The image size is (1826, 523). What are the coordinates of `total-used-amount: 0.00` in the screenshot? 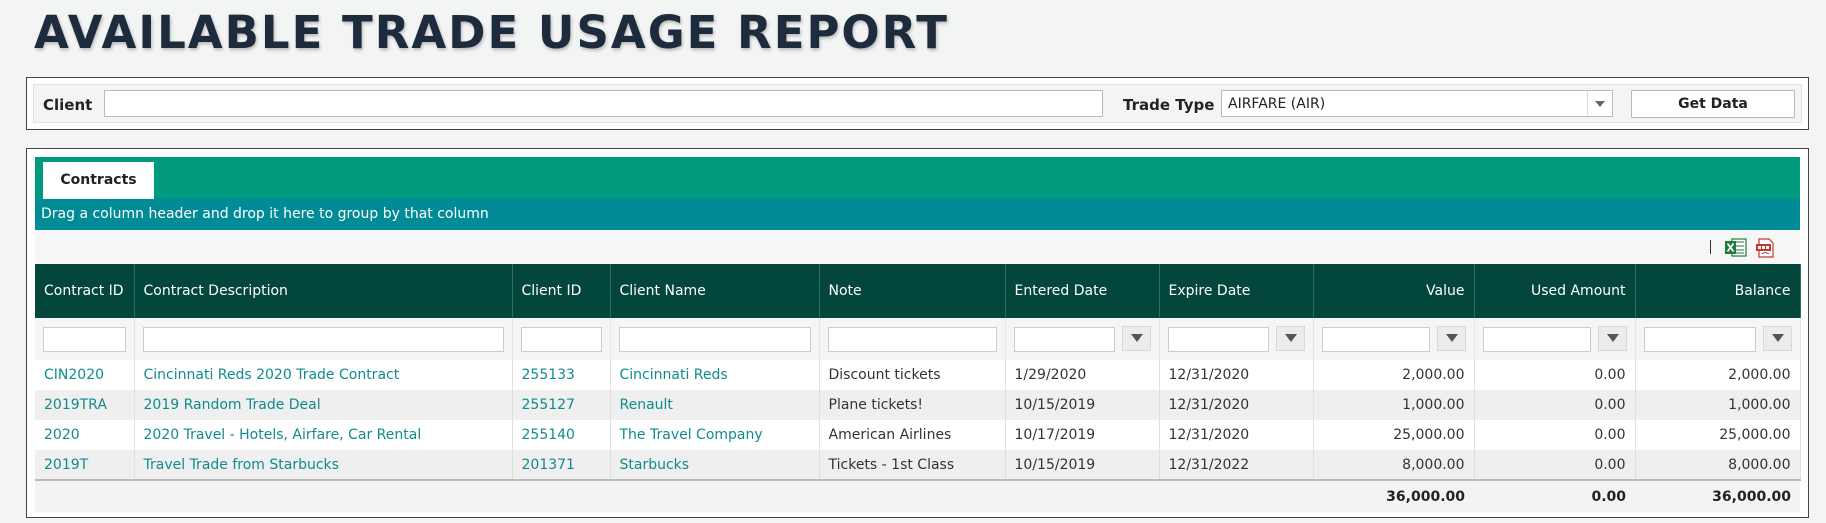 It's located at (1554, 495).